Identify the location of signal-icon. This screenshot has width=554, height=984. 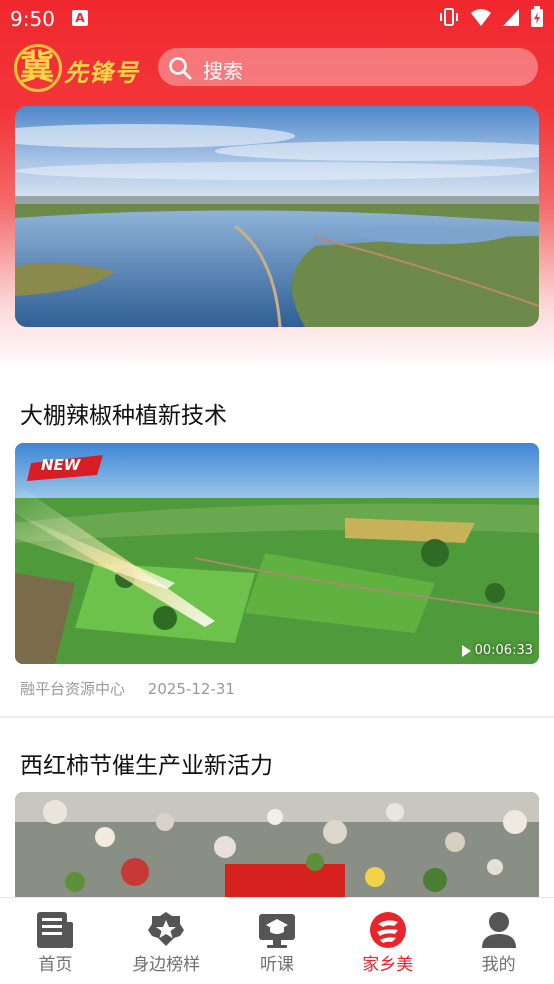
(511, 19).